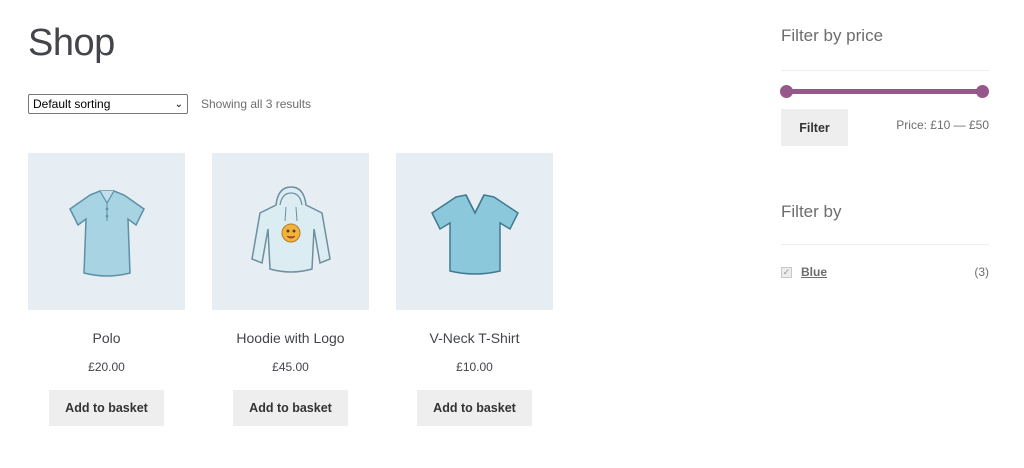  I want to click on polo-shirt-icon, so click(106, 233).